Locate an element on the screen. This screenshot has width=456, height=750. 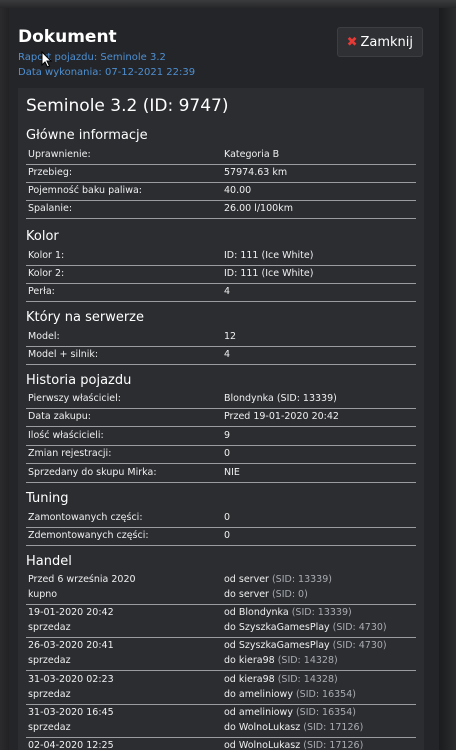
trade-to: do WolnoLukasz (SID: 17126) is located at coordinates (293, 727).